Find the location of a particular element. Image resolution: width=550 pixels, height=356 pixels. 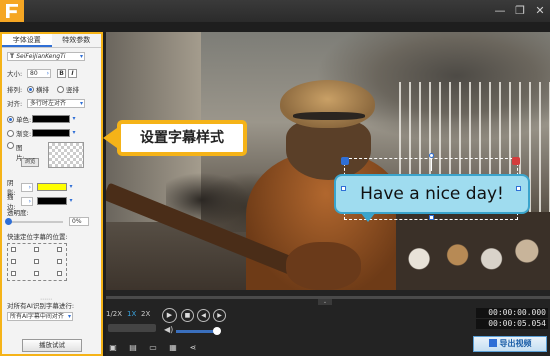

title-bar: — ❐ ✕ is located at coordinates (275, 11).